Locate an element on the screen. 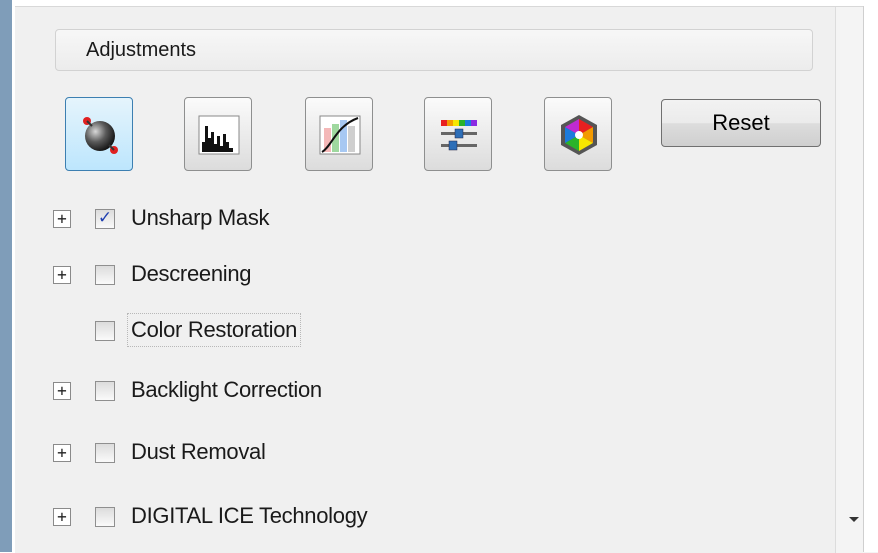 Image resolution: width=878 pixels, height=553 pixels. expand-dust-removal: + is located at coordinates (62, 453).